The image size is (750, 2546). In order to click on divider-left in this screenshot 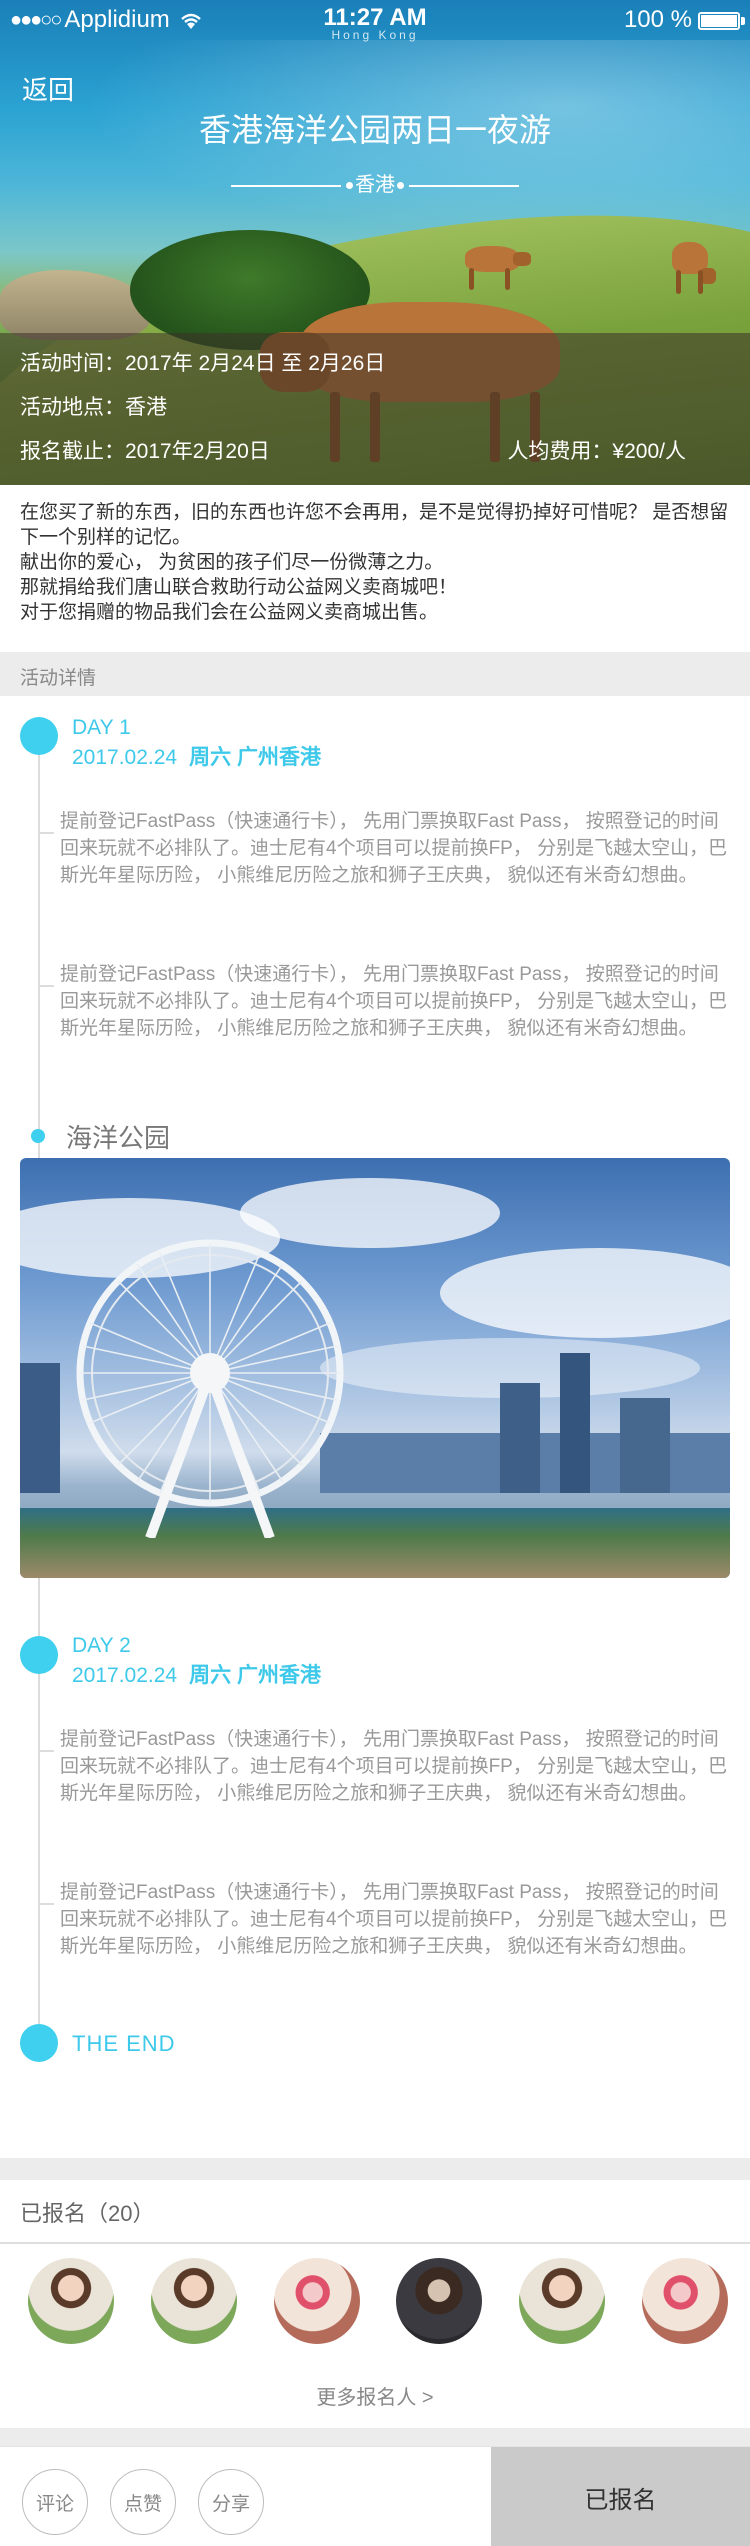, I will do `click(292, 185)`.